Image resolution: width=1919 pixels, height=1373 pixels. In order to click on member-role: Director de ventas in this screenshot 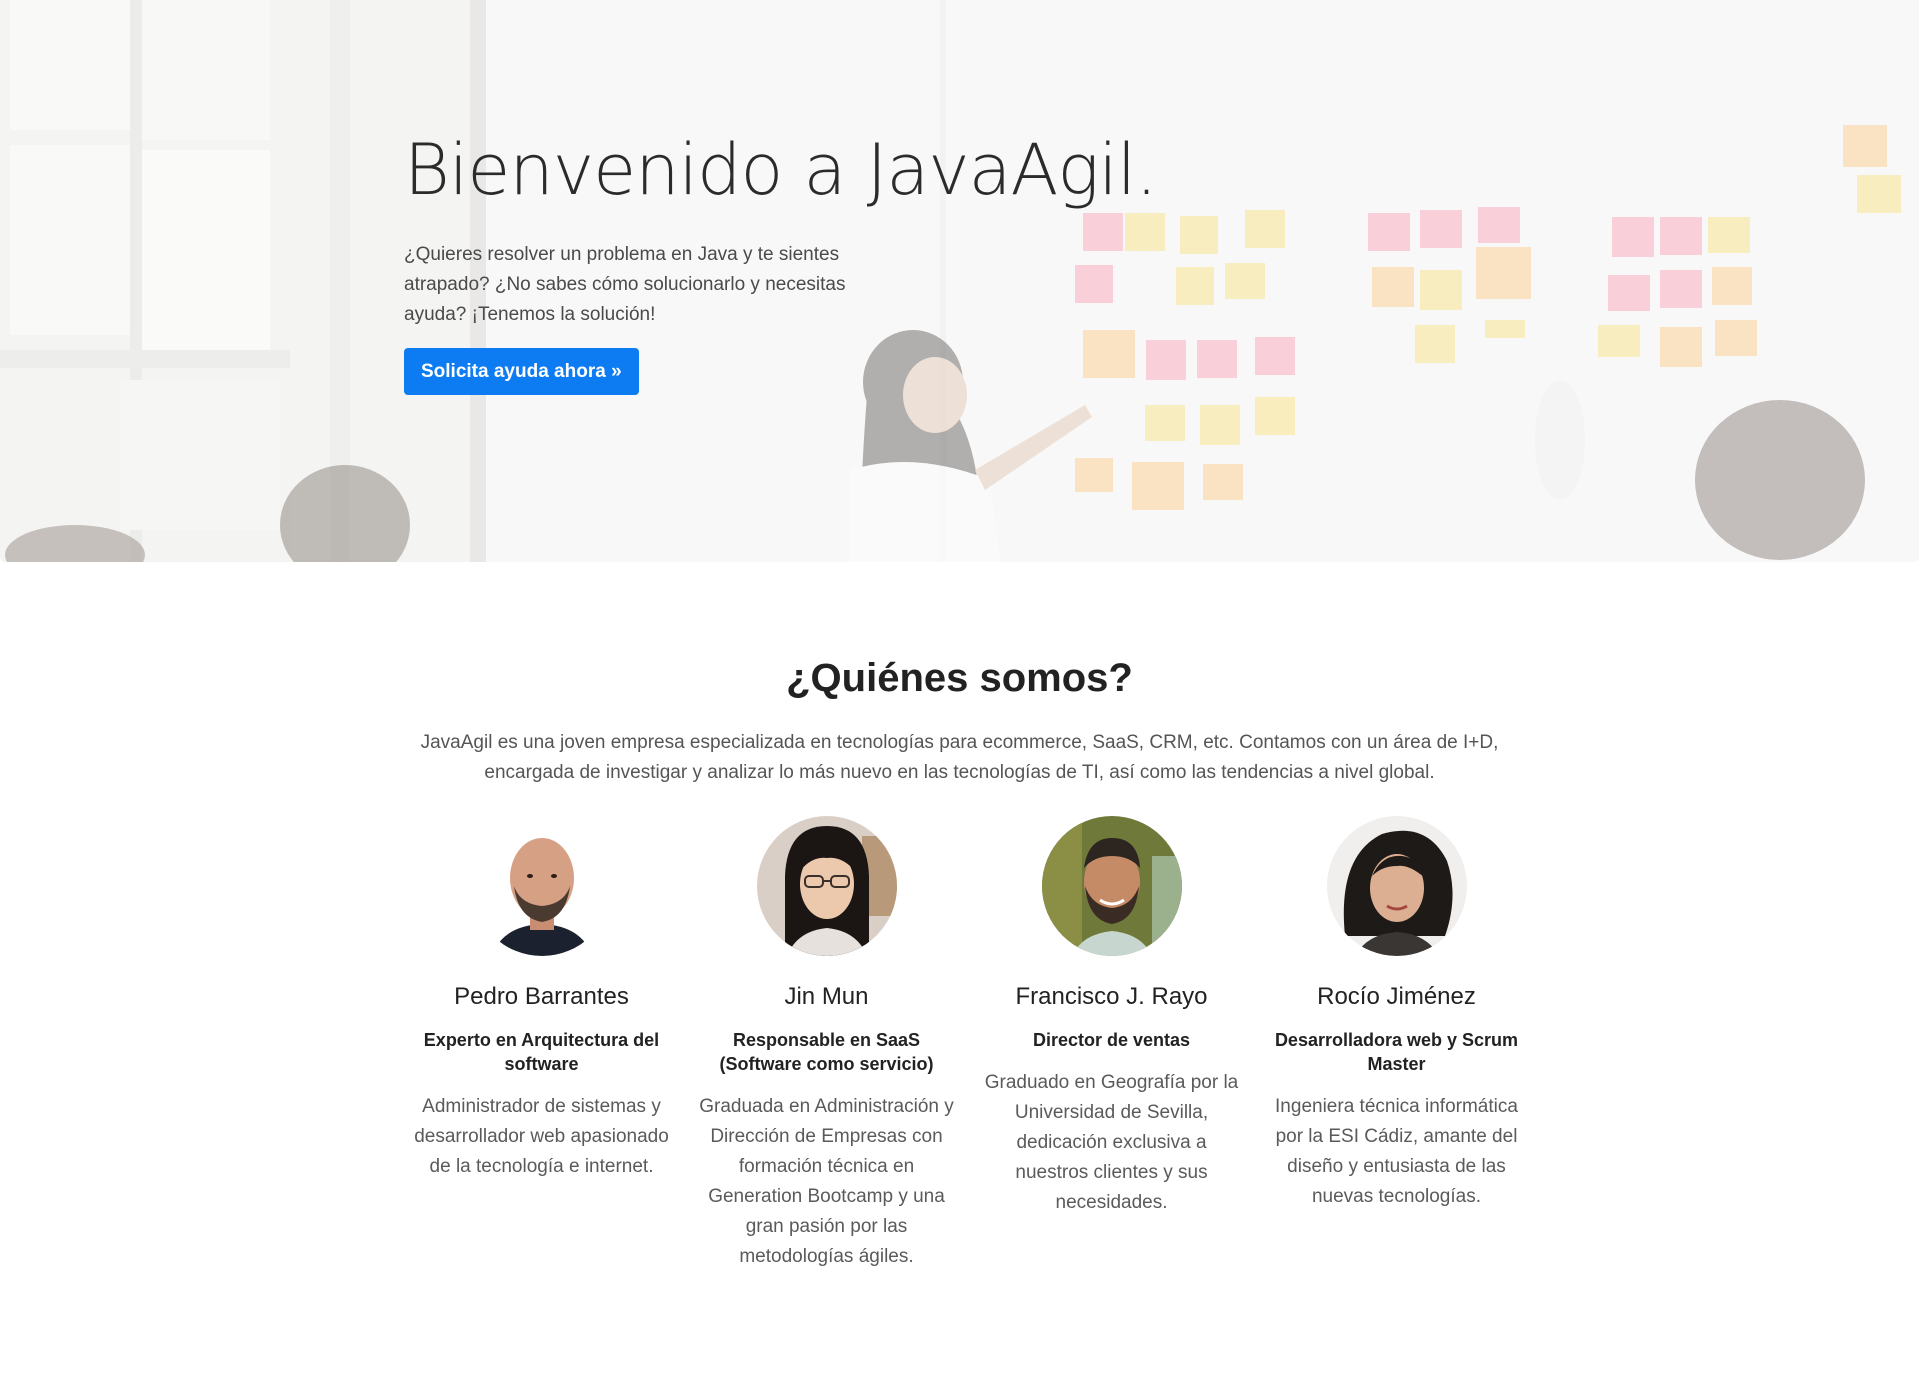, I will do `click(1111, 1040)`.